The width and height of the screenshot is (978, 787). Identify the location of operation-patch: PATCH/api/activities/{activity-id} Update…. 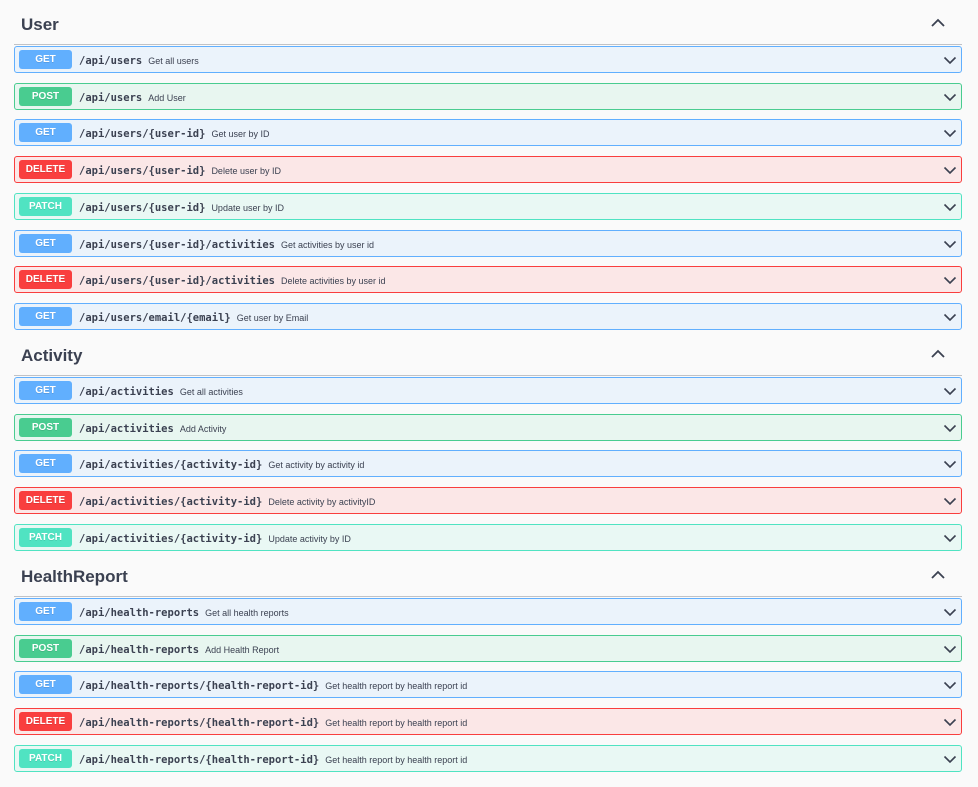
(488, 537).